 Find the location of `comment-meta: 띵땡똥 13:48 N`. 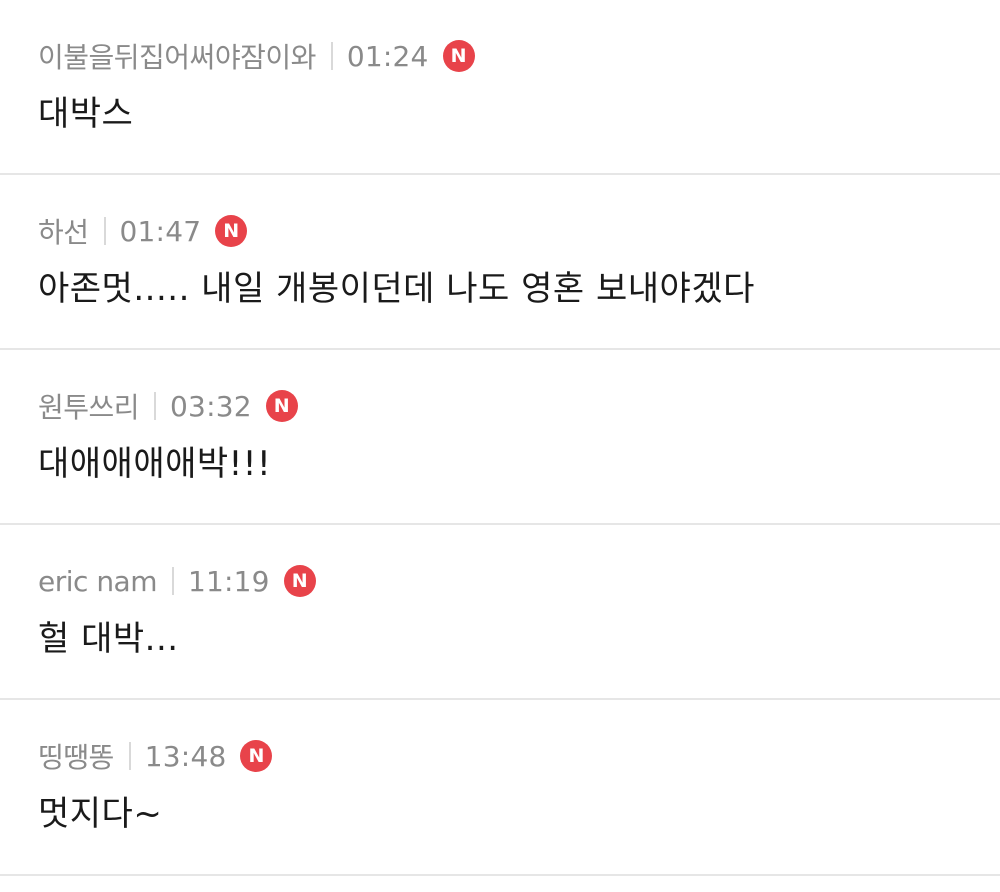

comment-meta: 띵땡똥 13:48 N is located at coordinates (155, 756).